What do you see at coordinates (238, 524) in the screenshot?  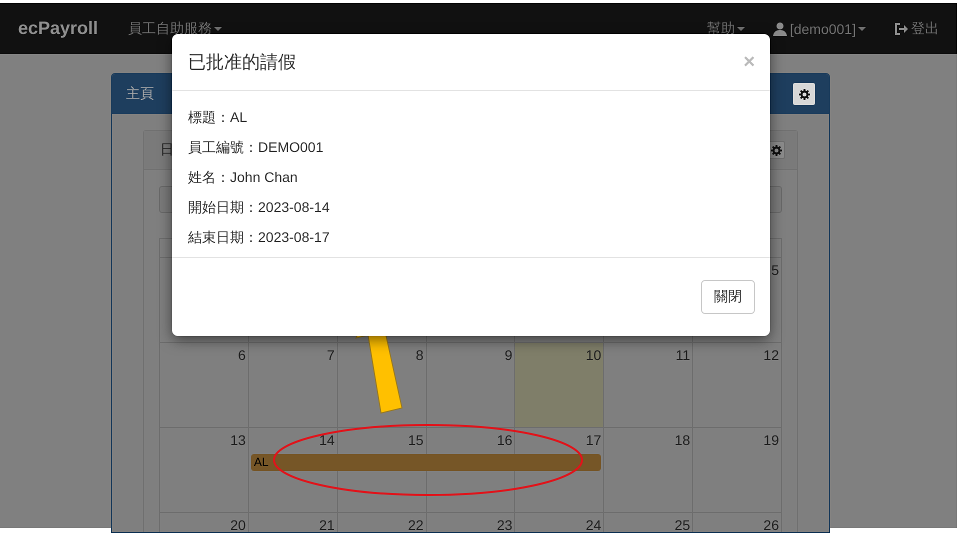 I see `day-number: 20` at bounding box center [238, 524].